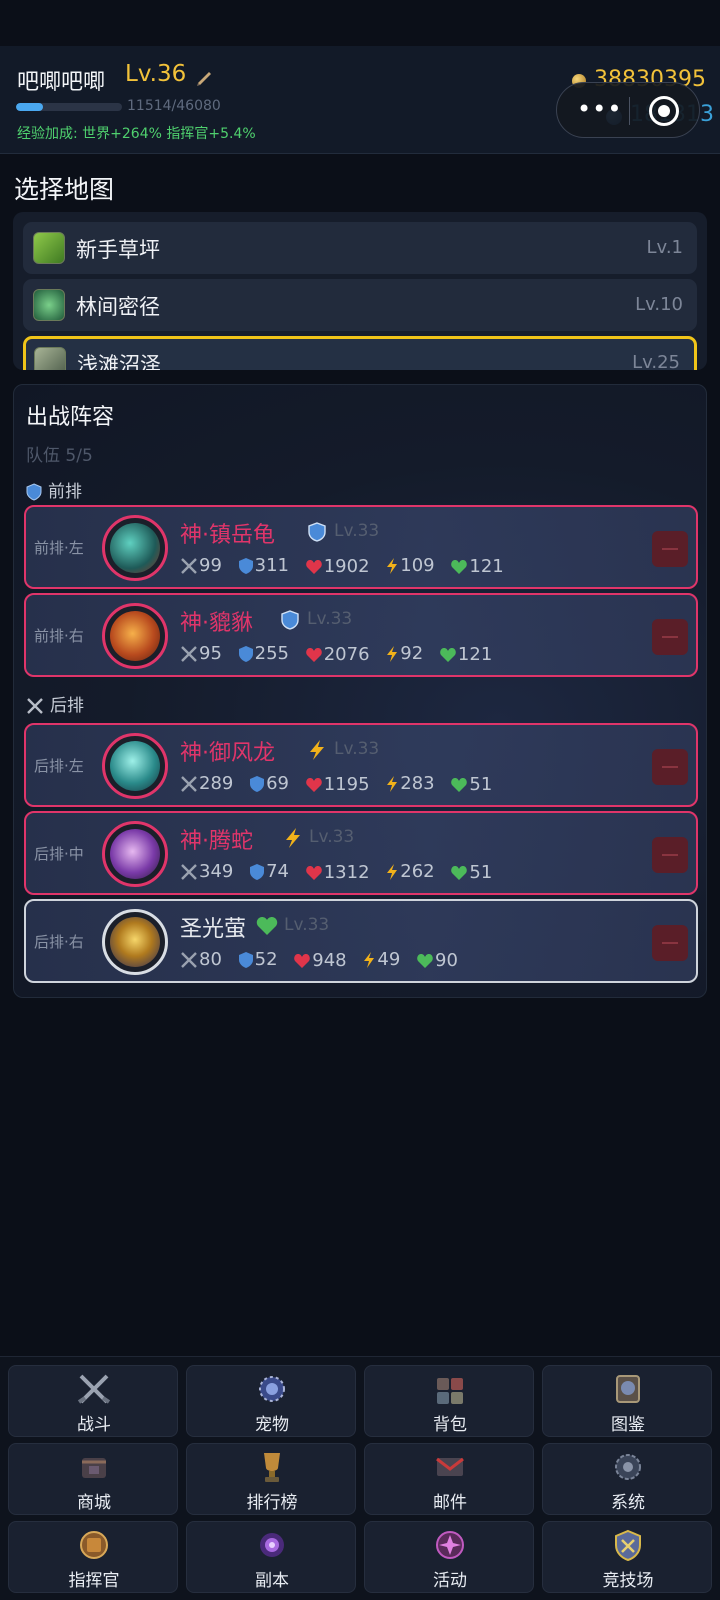 The width and height of the screenshot is (720, 1600). Describe the element at coordinates (361, 635) in the screenshot. I see `pet-card-front-right: 前排·右 神·貔貅 Lv.33 95 255 2076 92 121` at that location.